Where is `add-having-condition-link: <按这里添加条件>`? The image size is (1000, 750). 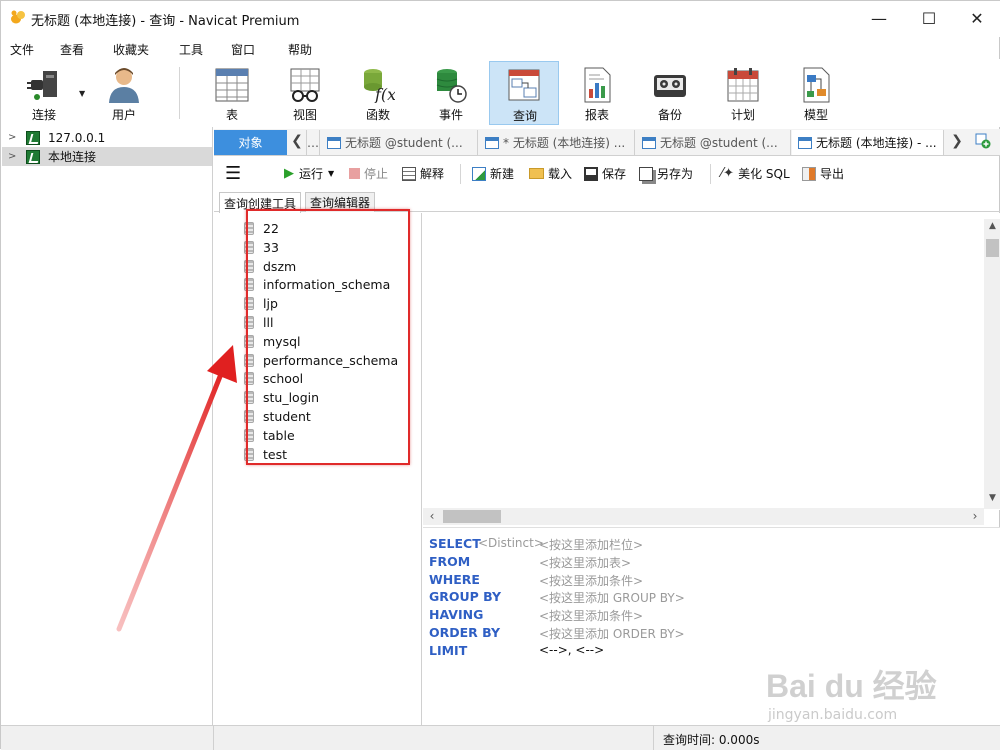 add-having-condition-link: <按这里添加条件> is located at coordinates (591, 615).